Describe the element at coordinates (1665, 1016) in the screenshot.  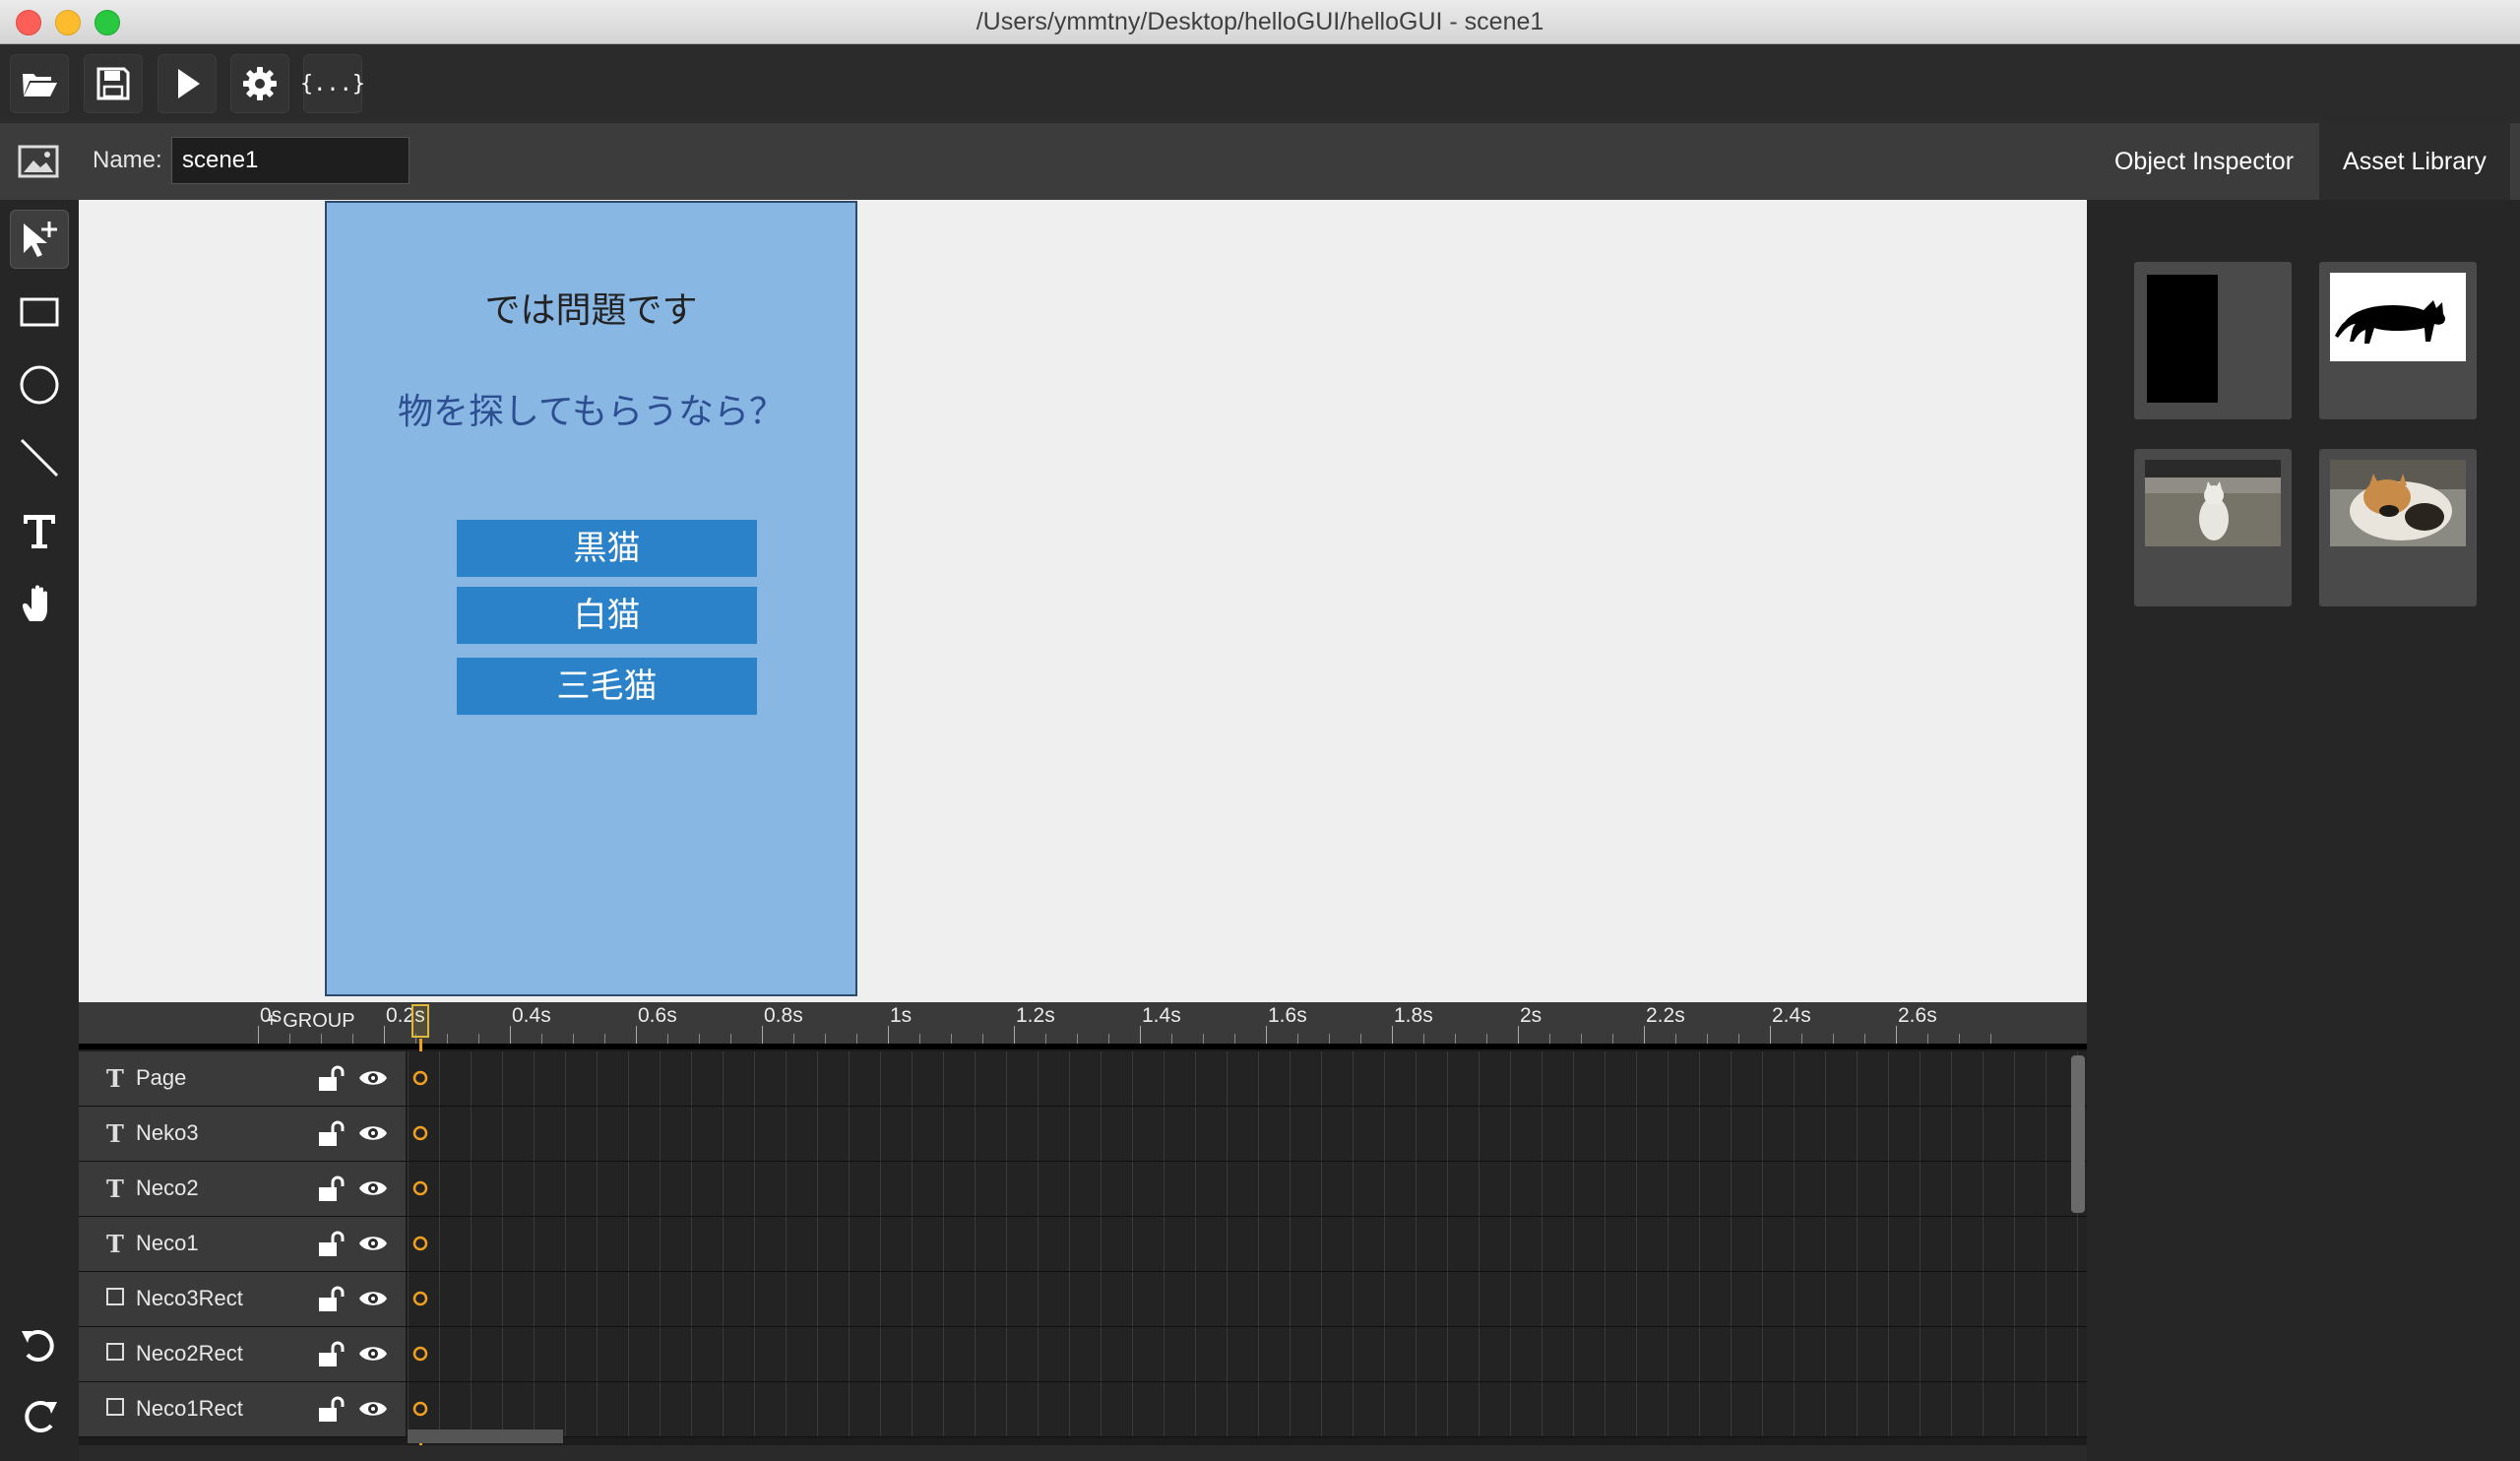
I see `tick-label: 2.2s` at that location.